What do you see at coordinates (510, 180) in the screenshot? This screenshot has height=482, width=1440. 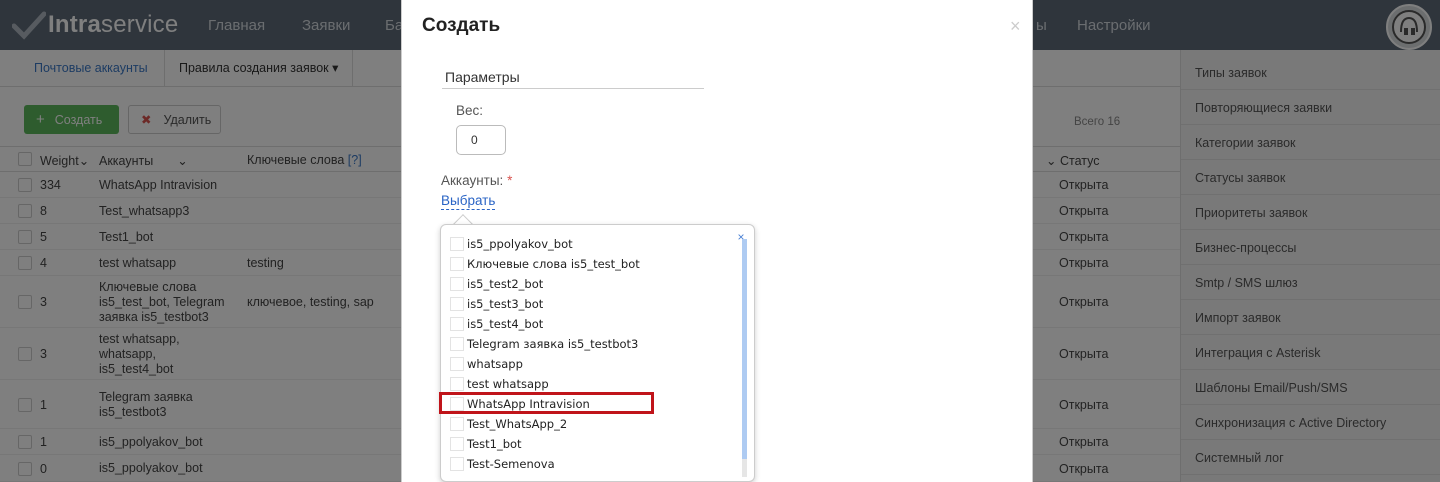 I see `required-mark: *` at bounding box center [510, 180].